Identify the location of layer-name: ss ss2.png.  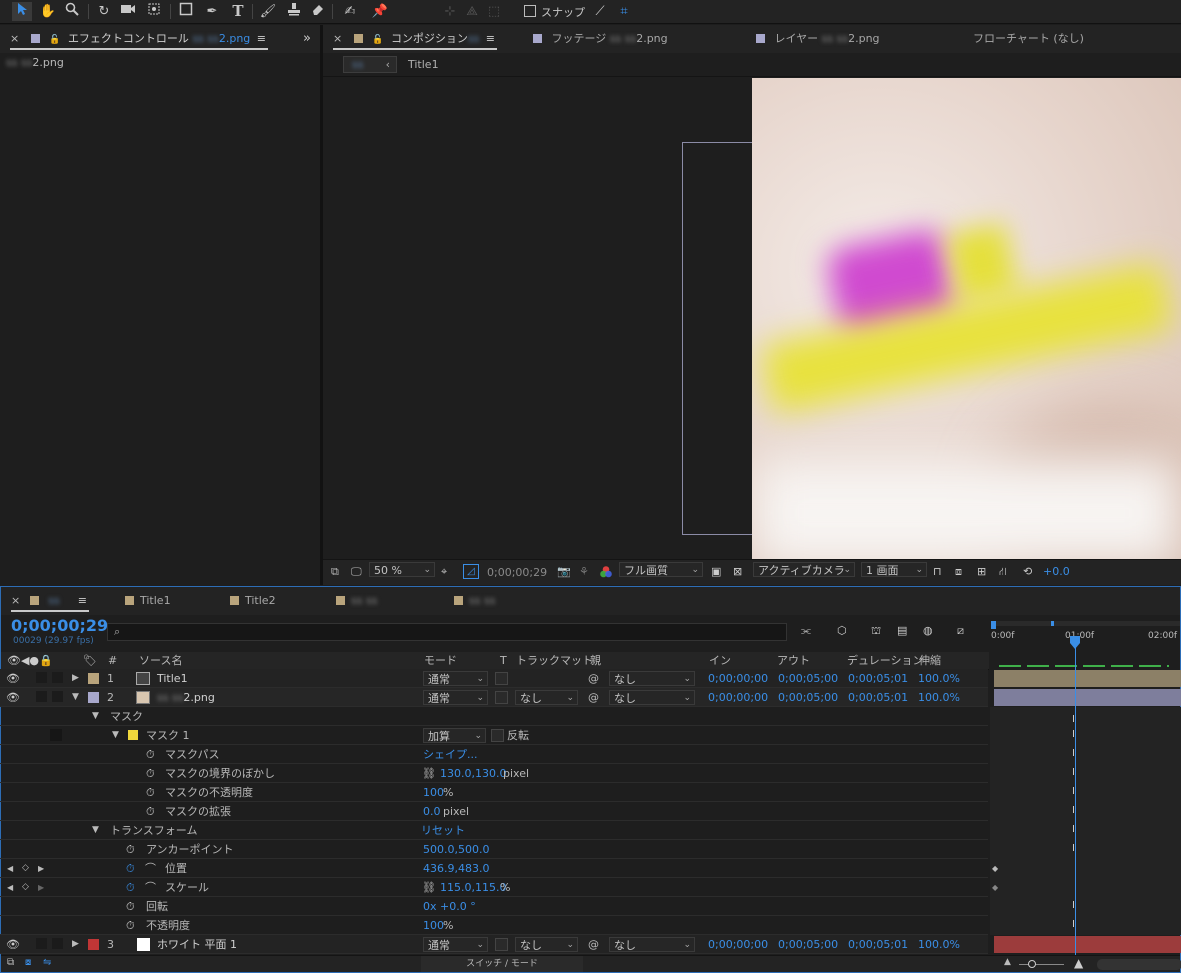
(186, 697).